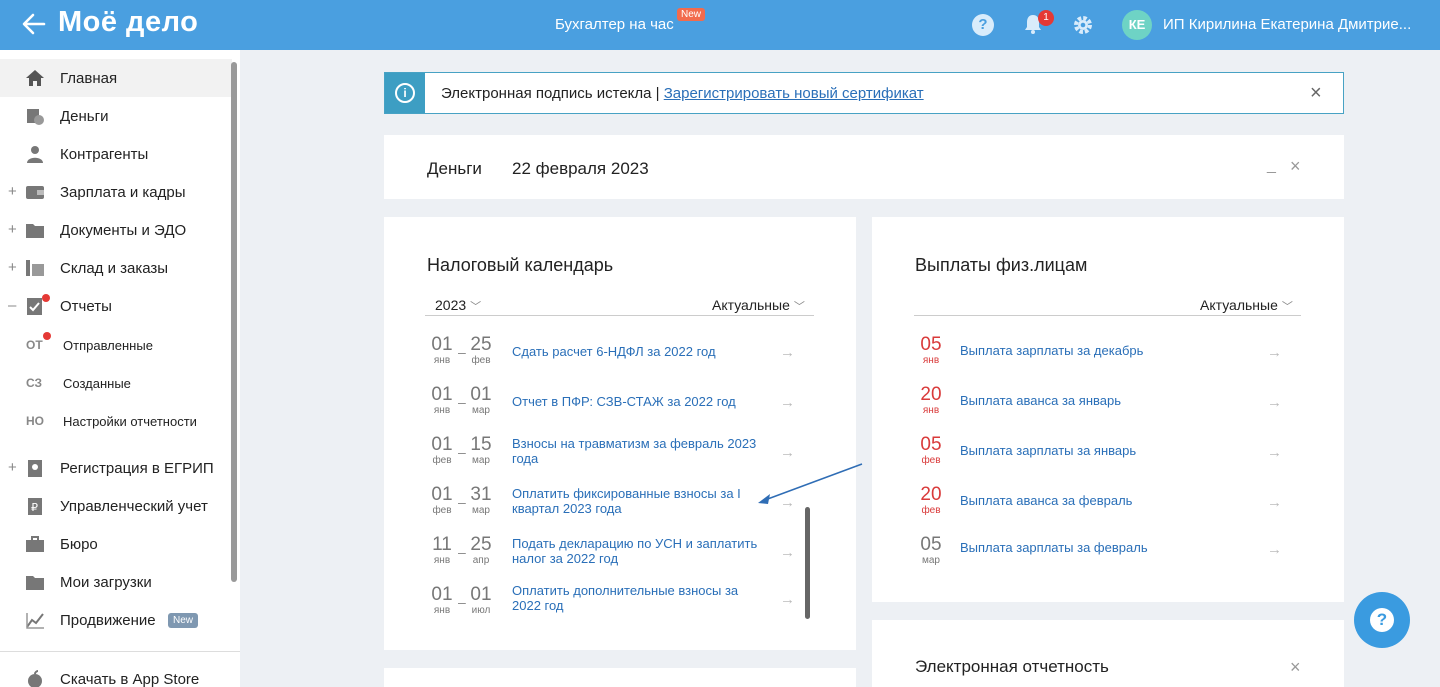  I want to click on sidebar-scrollbar, so click(234, 322).